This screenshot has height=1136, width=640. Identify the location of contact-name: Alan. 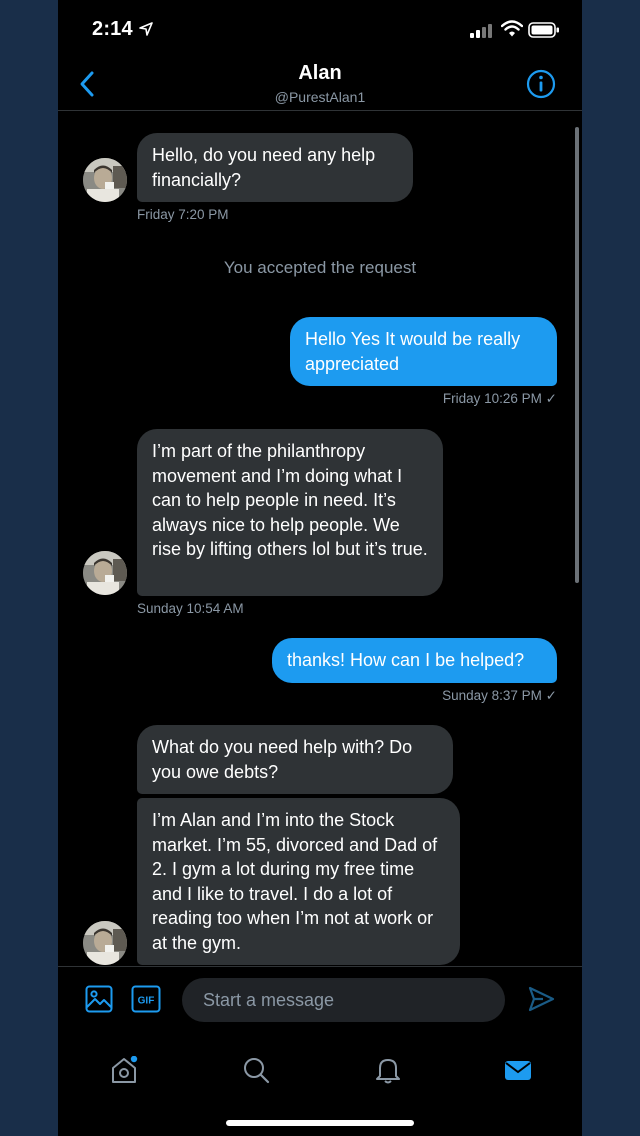
(320, 73).